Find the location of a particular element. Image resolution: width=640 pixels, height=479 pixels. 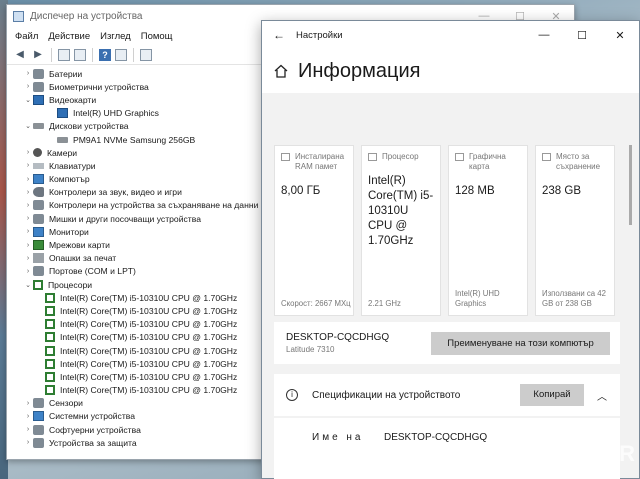

forward-arrow-icon: ▶ is located at coordinates (38, 55).